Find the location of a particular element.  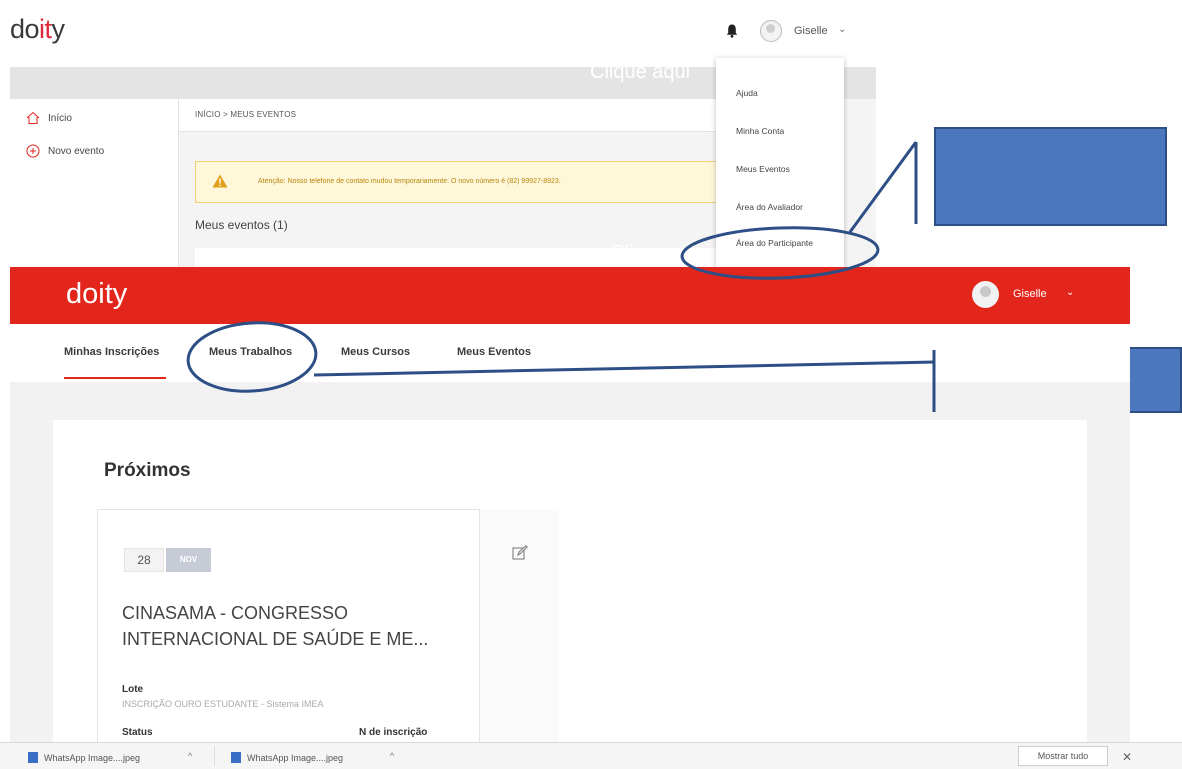

user-name-top: Giselle is located at coordinates (811, 31).